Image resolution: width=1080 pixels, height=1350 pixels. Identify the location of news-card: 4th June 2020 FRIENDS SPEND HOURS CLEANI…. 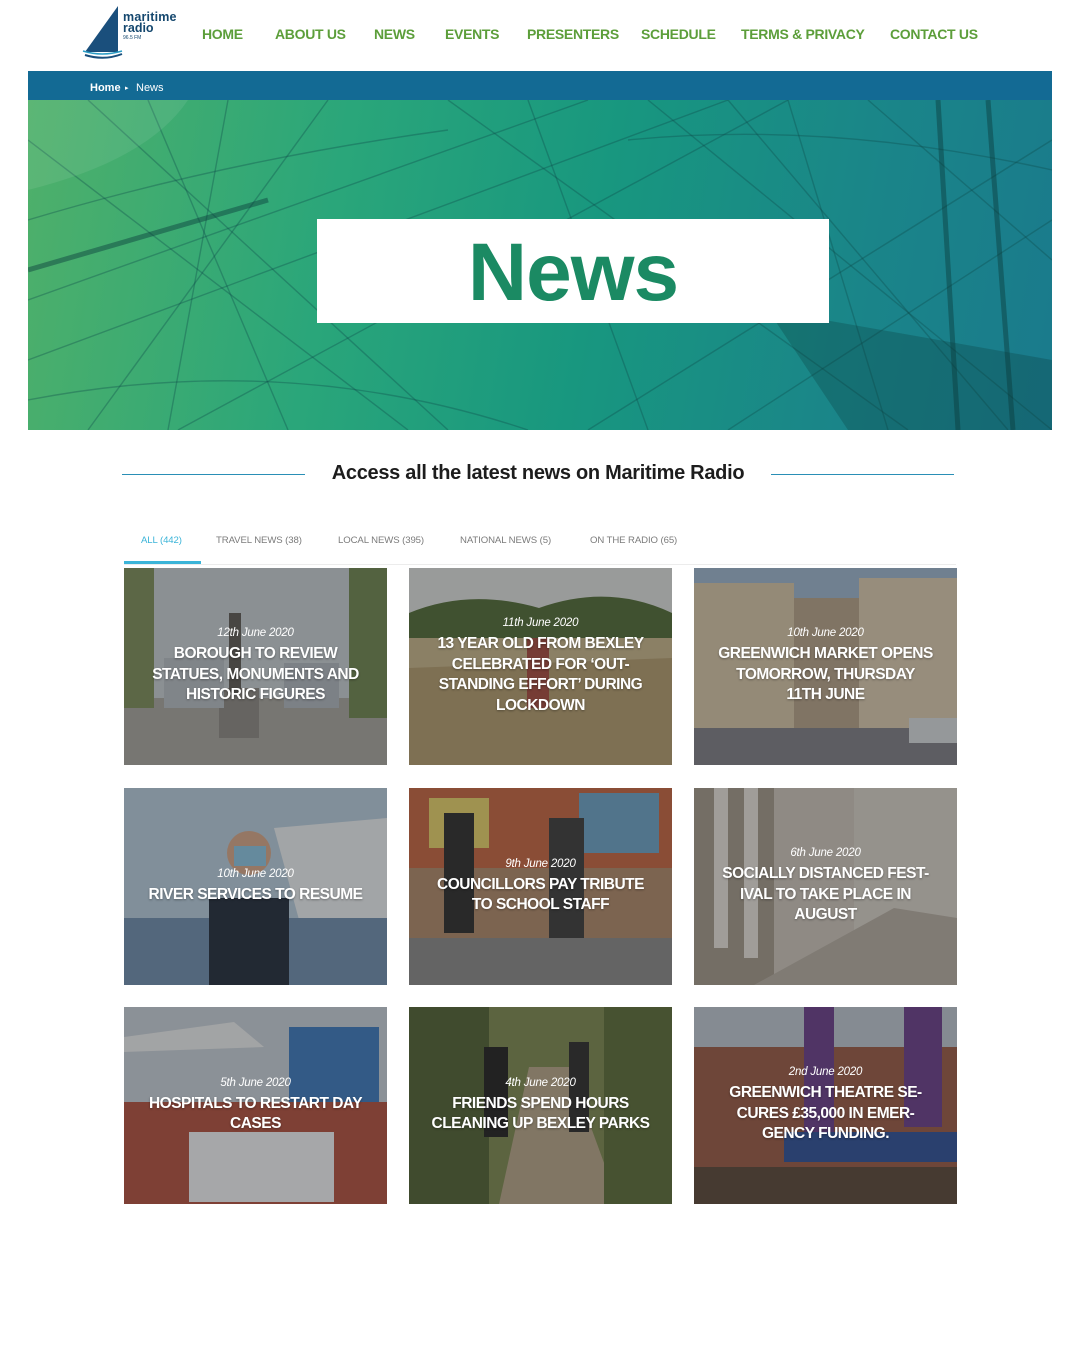
(540, 1105).